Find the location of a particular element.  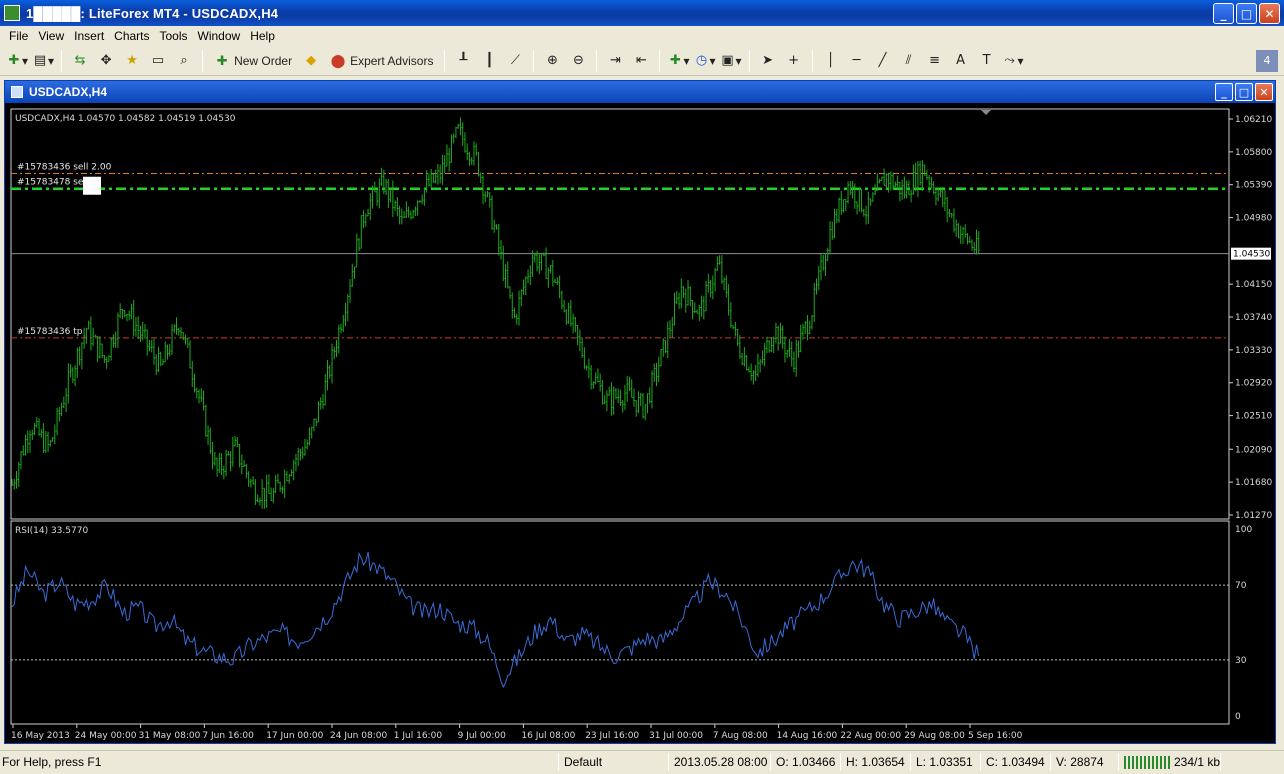

new-order-button: ✚ New Order is located at coordinates (253, 61).